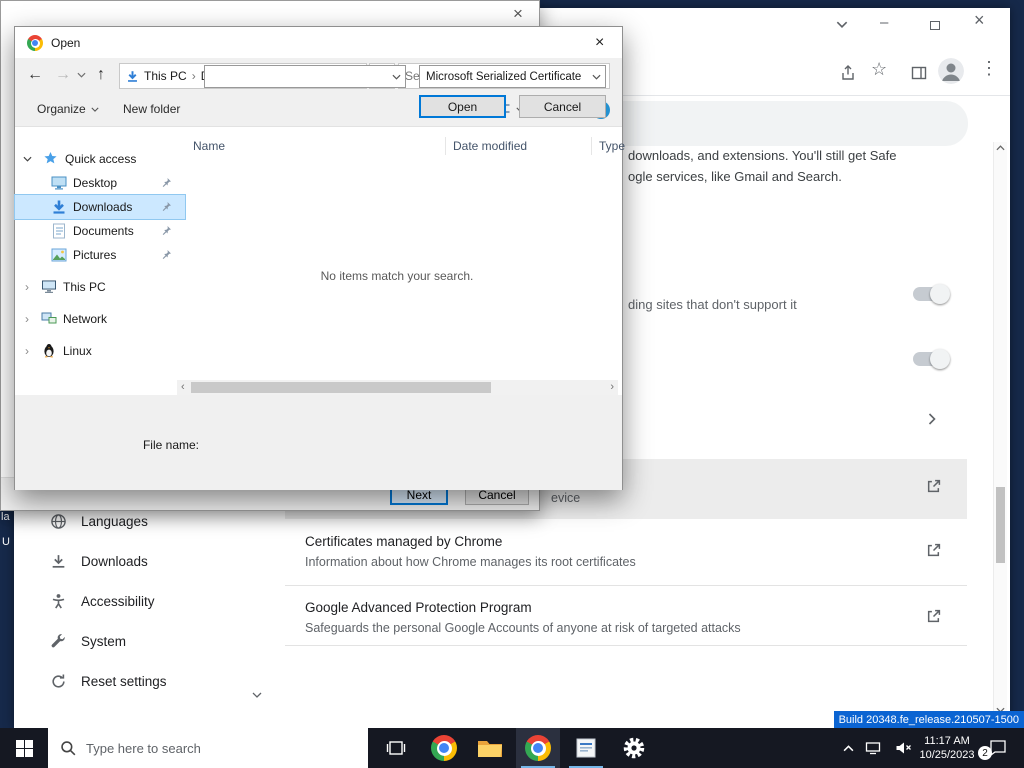 The width and height of the screenshot is (1024, 768). Describe the element at coordinates (932, 419) in the screenshot. I see `expand-row-chevron-icon` at that location.